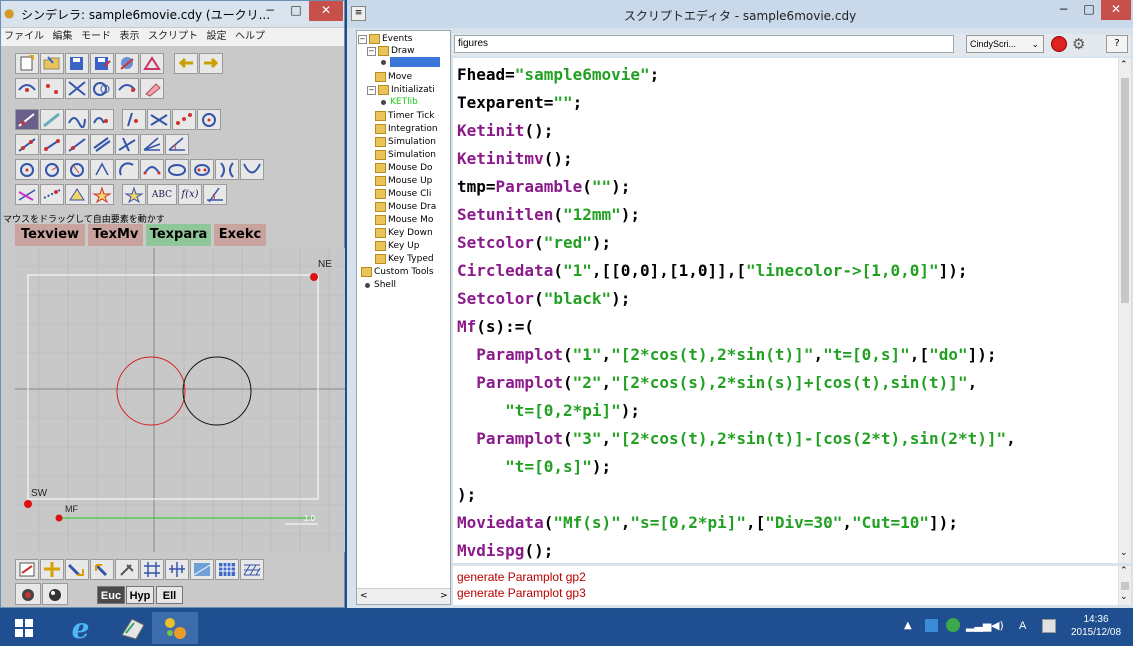 Image resolution: width=1133 pixels, height=646 pixels. Describe the element at coordinates (404, 168) in the screenshot. I see `tree-node-mouse-down: Mouse Do` at that location.